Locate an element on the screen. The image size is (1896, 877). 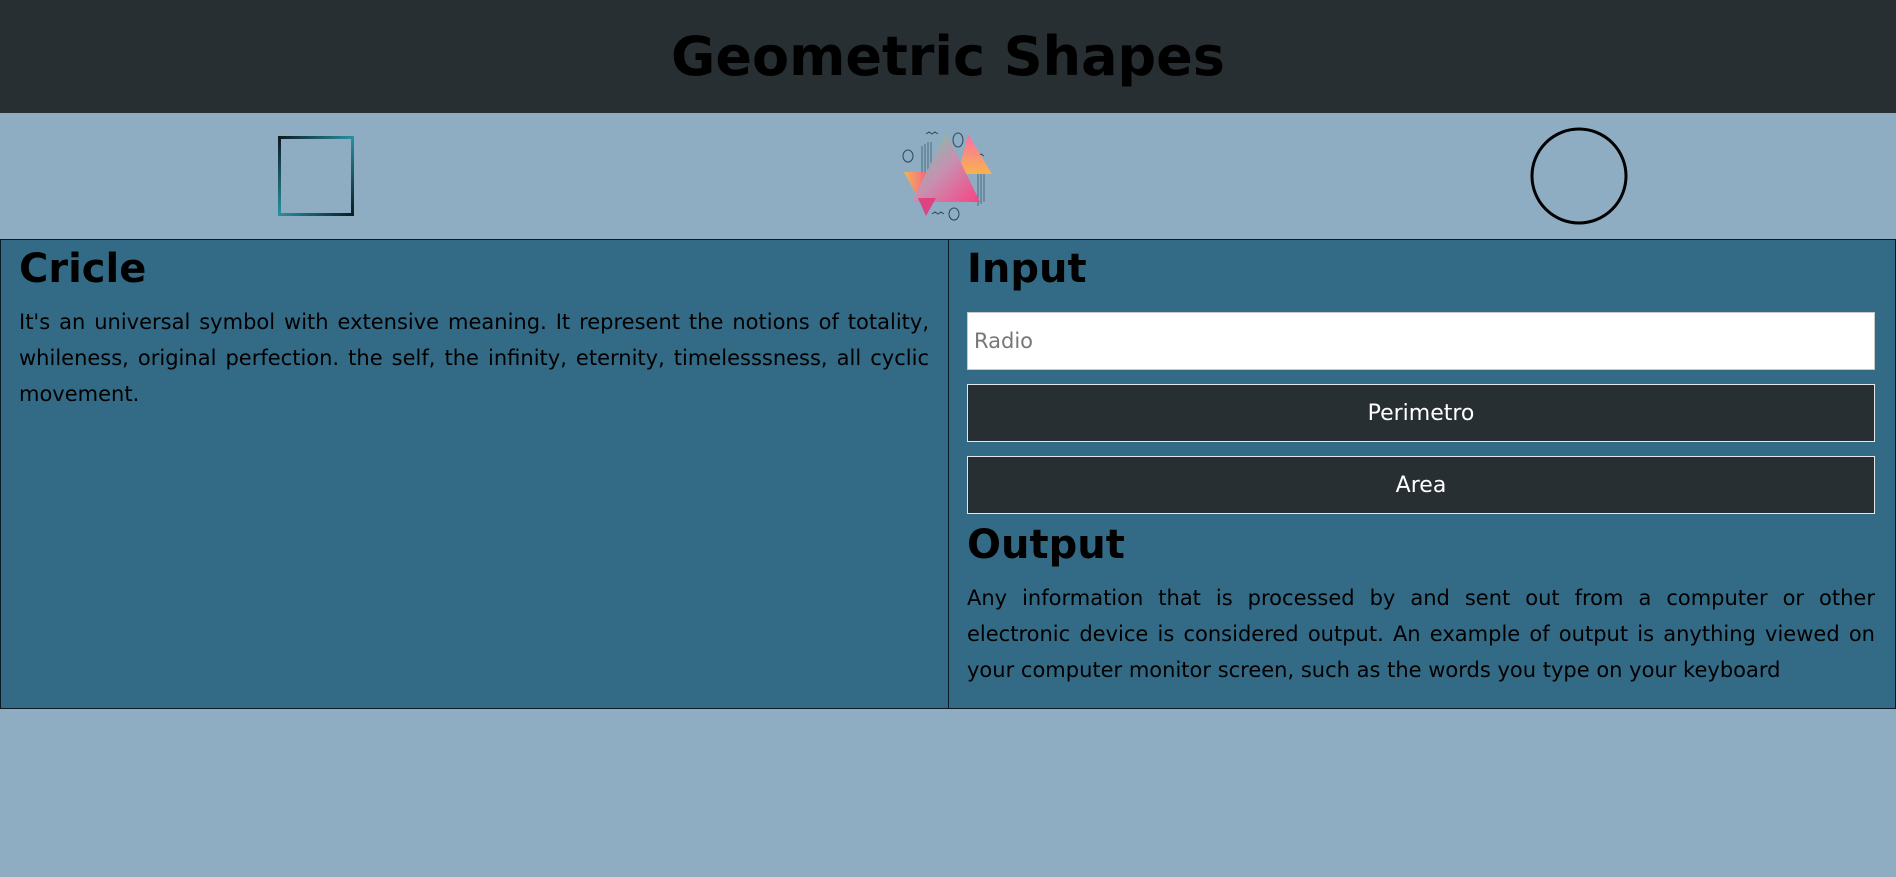
square-icon is located at coordinates (316, 176).